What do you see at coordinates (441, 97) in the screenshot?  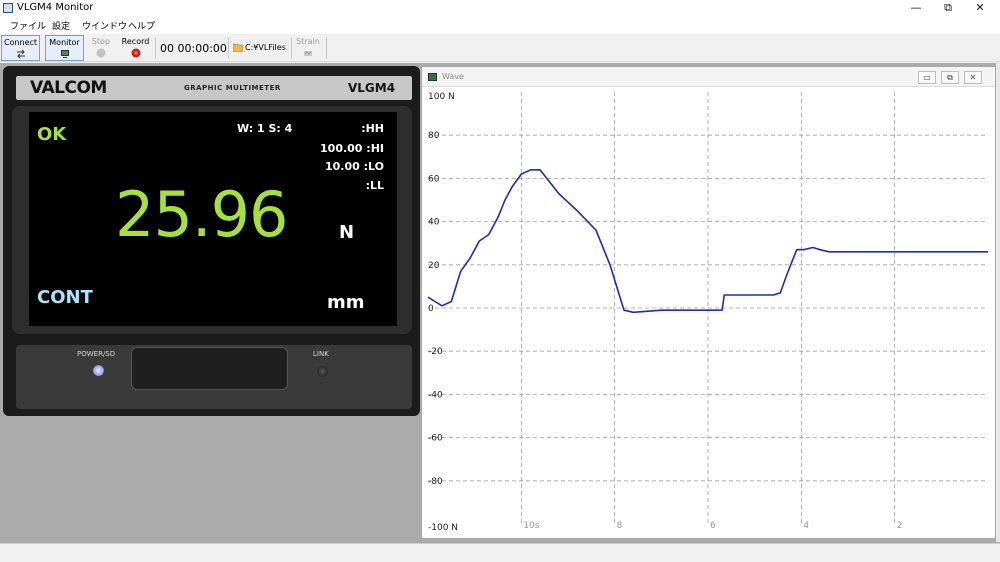 I see `y-tick-label: 100 N` at bounding box center [441, 97].